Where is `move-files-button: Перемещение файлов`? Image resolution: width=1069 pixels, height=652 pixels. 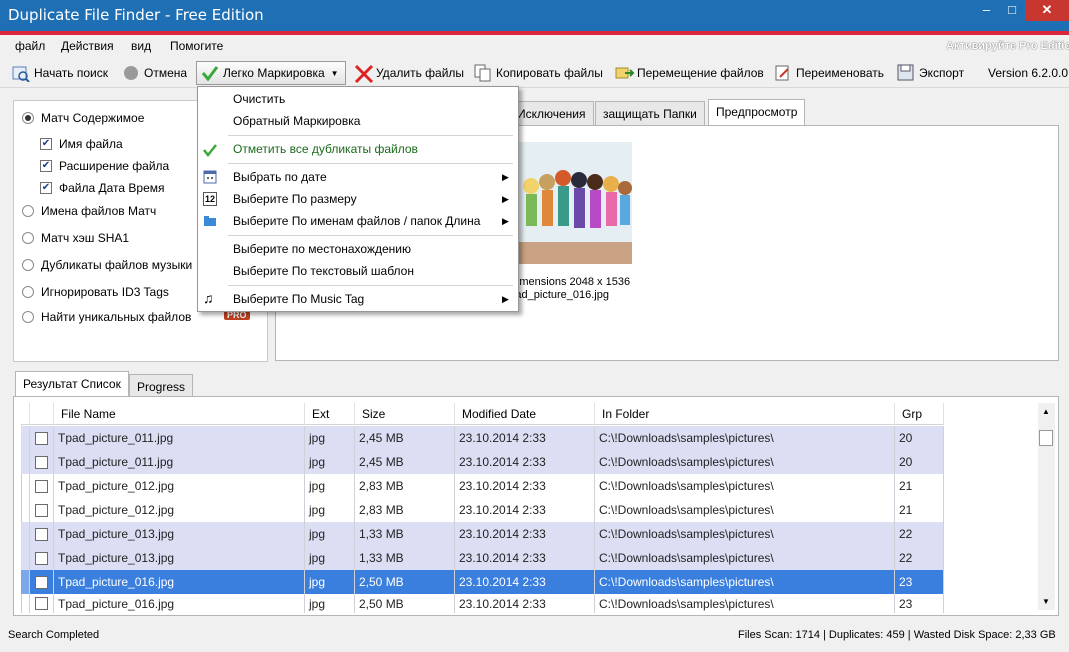 move-files-button: Перемещение файлов is located at coordinates (689, 73).